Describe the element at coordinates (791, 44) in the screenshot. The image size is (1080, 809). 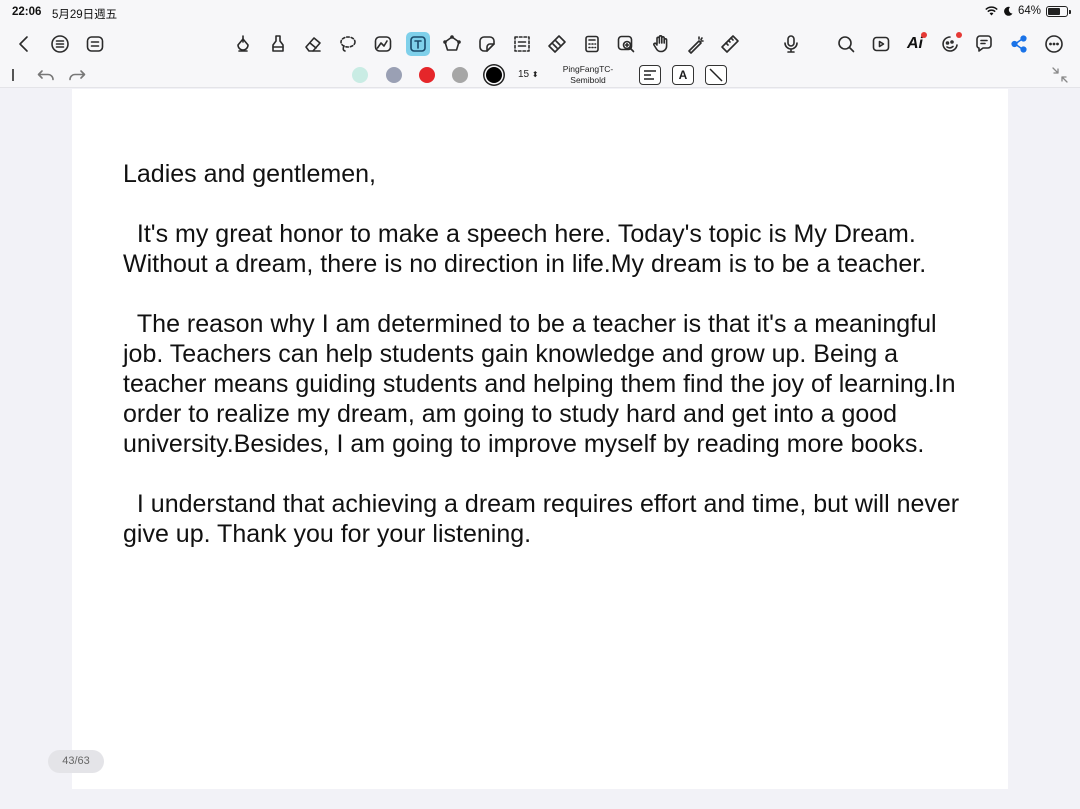
I see `microphone-icon` at that location.